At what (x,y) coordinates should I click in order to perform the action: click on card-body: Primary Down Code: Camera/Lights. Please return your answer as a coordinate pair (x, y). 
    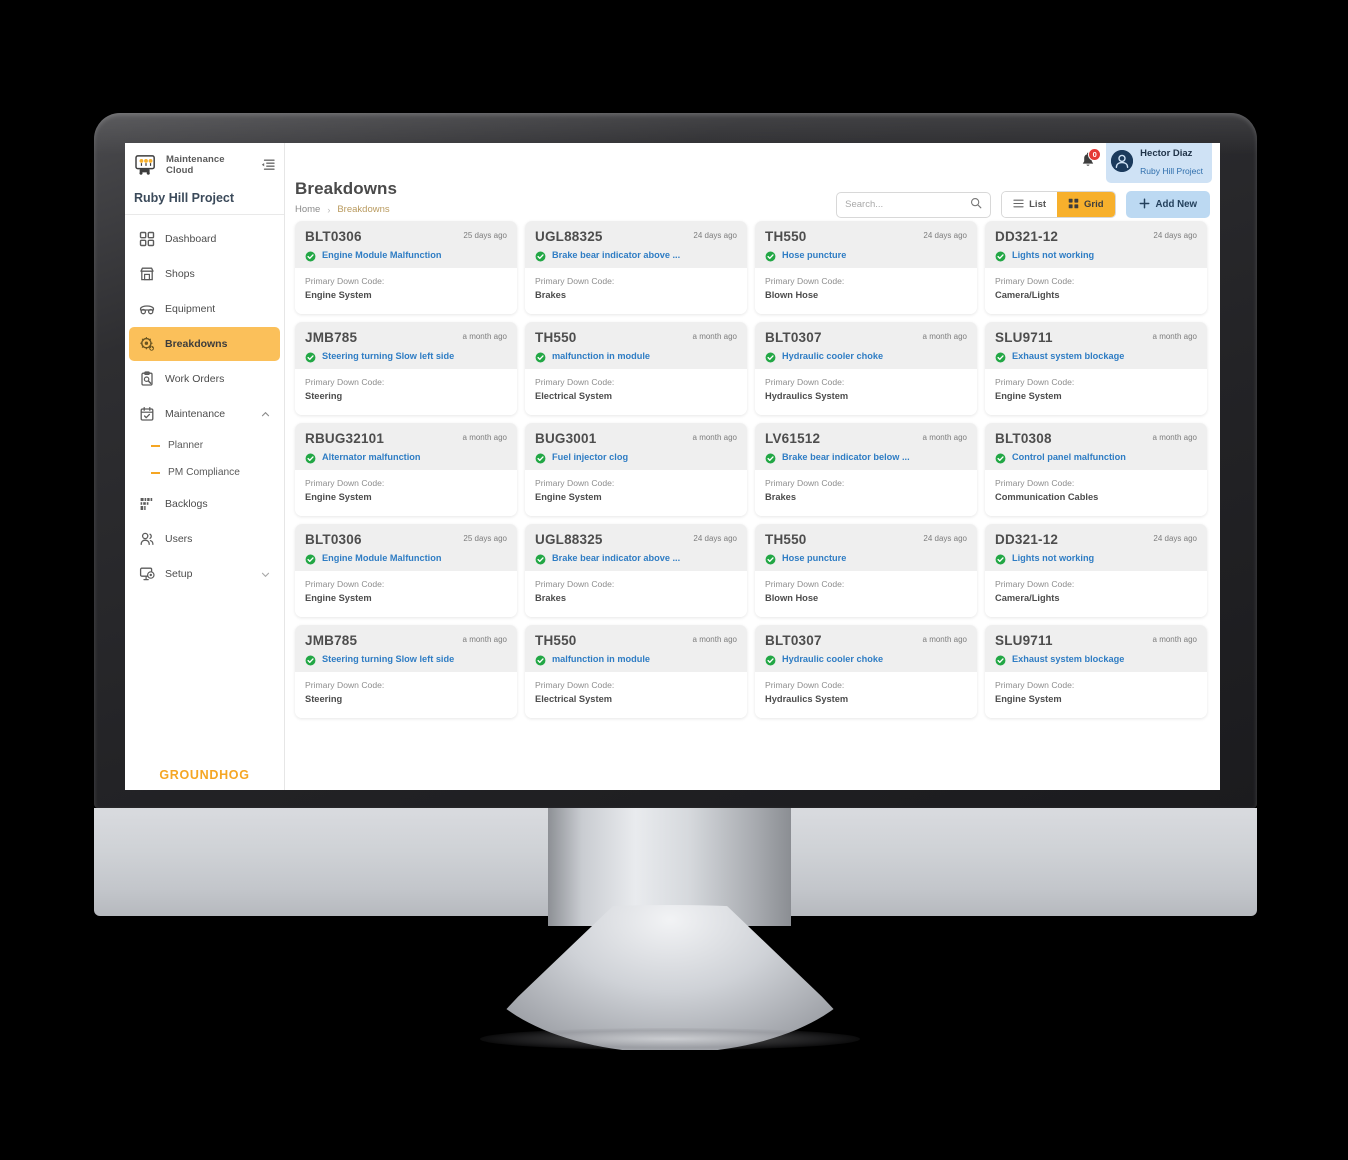
    Looking at the image, I should click on (1096, 594).